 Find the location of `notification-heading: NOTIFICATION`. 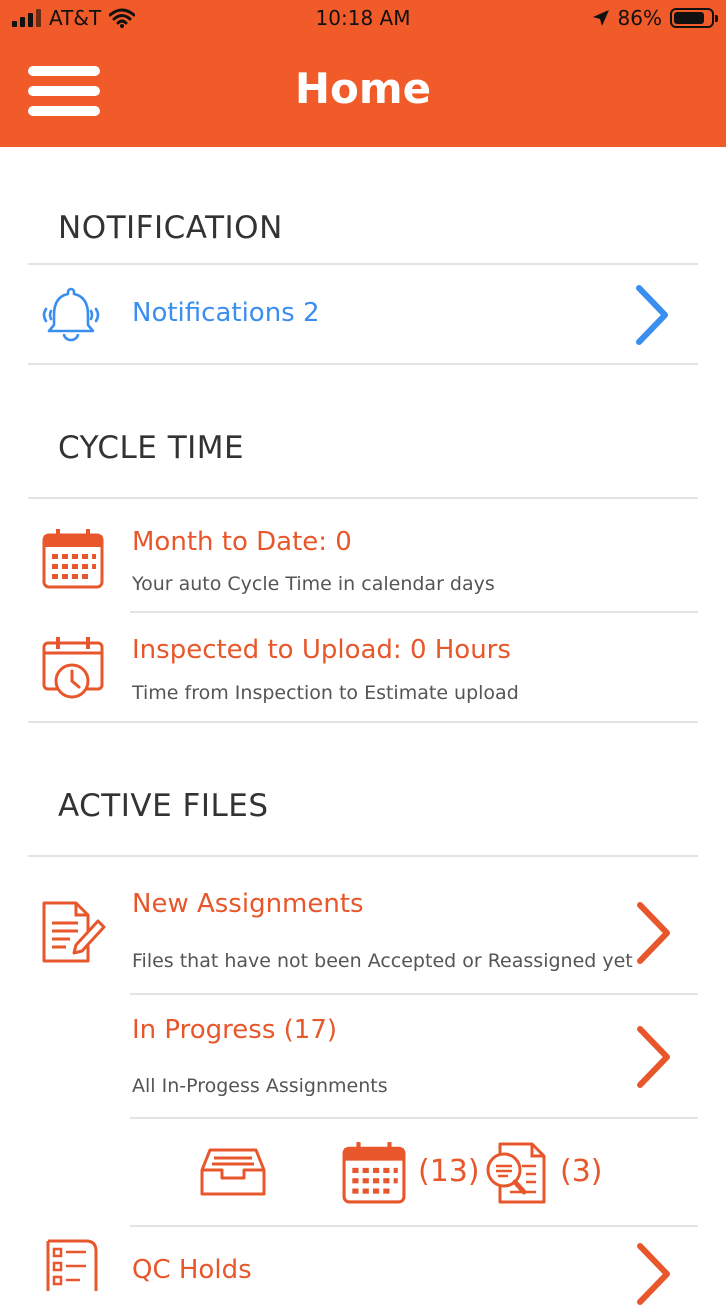

notification-heading: NOTIFICATION is located at coordinates (170, 228).